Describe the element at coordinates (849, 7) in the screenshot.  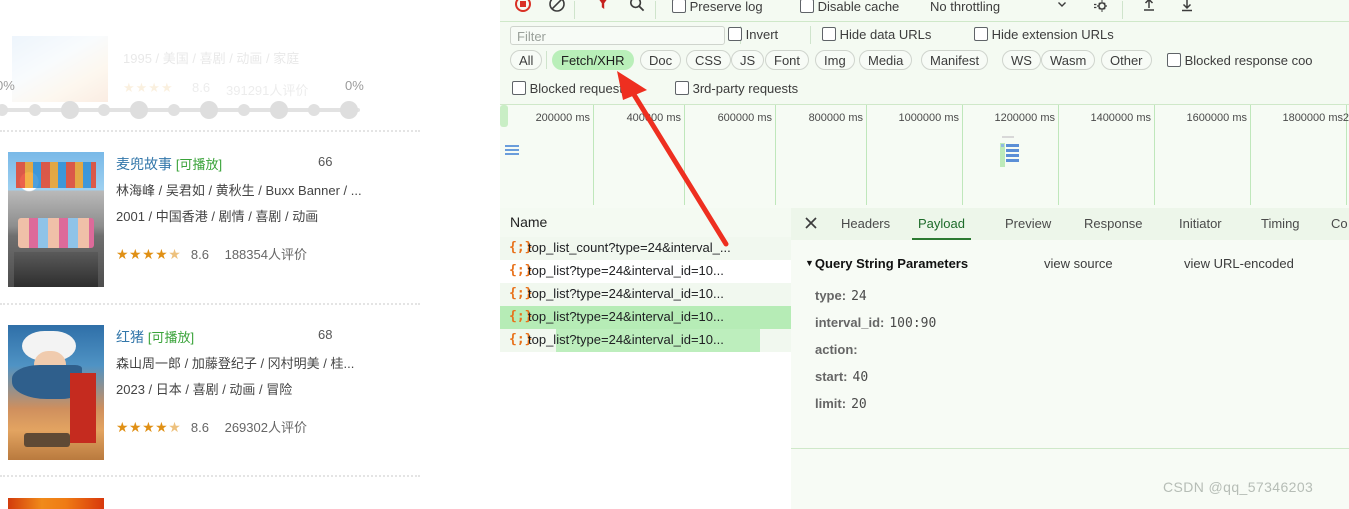
I see `disable-cache-checkbox: Disable cache` at that location.